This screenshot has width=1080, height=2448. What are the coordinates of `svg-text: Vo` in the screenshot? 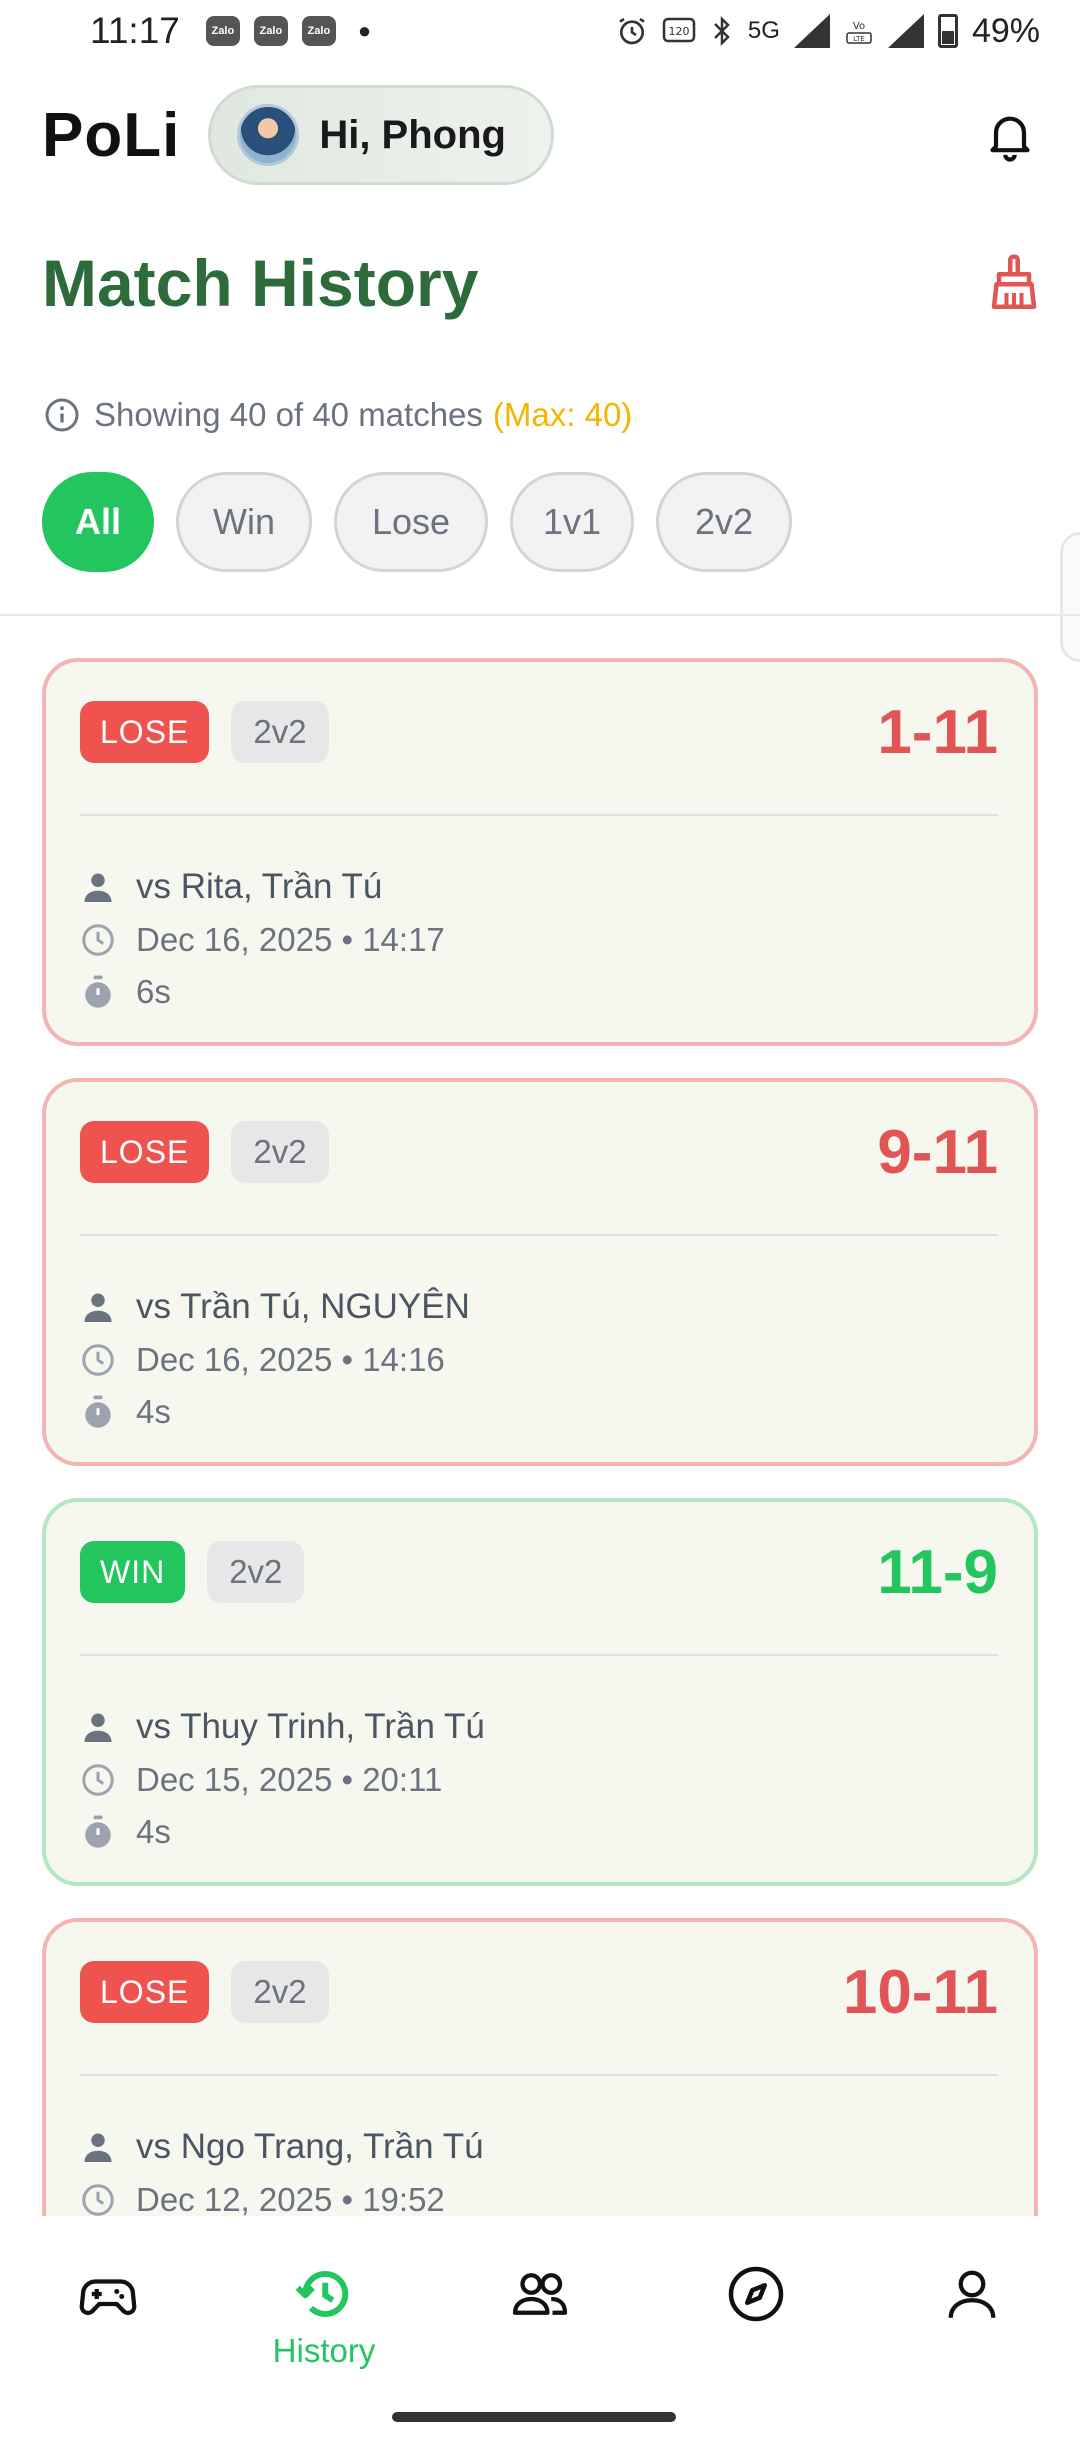 It's located at (859, 26).